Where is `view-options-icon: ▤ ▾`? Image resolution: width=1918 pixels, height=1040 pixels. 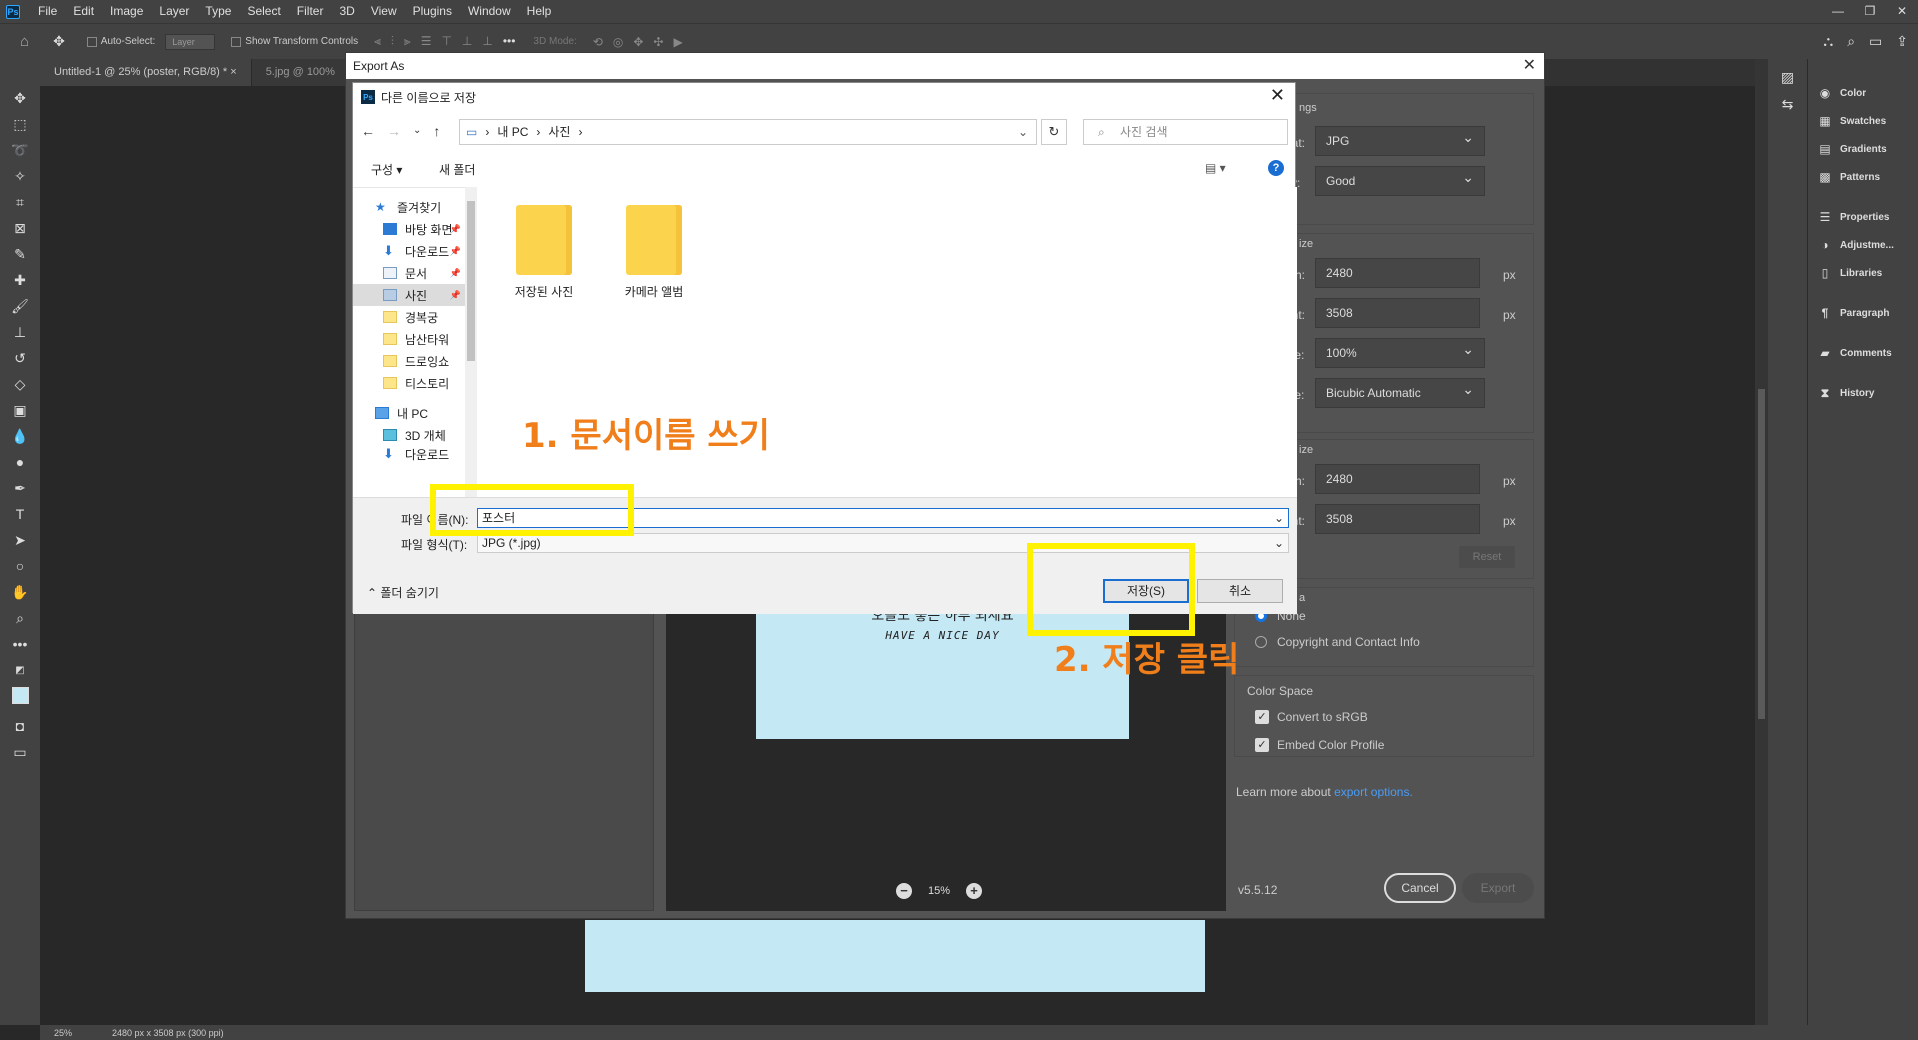
view-options-icon: ▤ ▾ is located at coordinates (1215, 168).